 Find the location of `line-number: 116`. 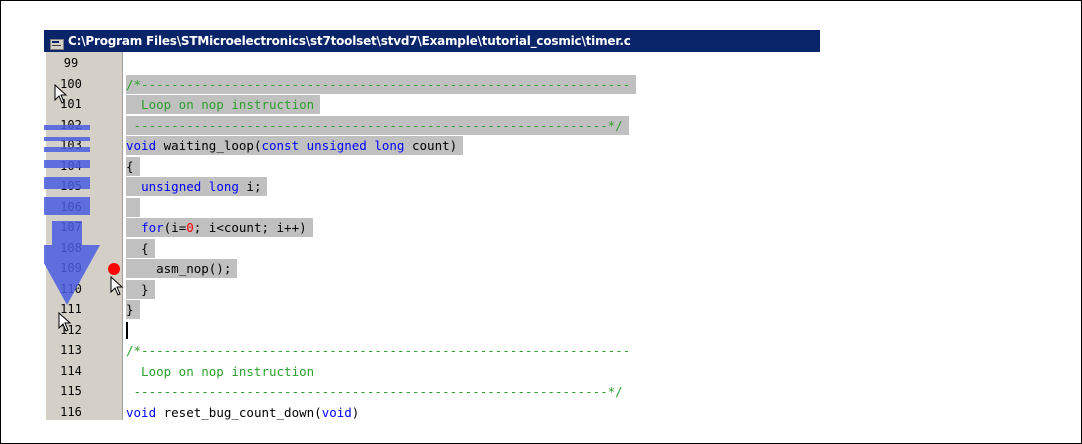

line-number: 116 is located at coordinates (71, 411).